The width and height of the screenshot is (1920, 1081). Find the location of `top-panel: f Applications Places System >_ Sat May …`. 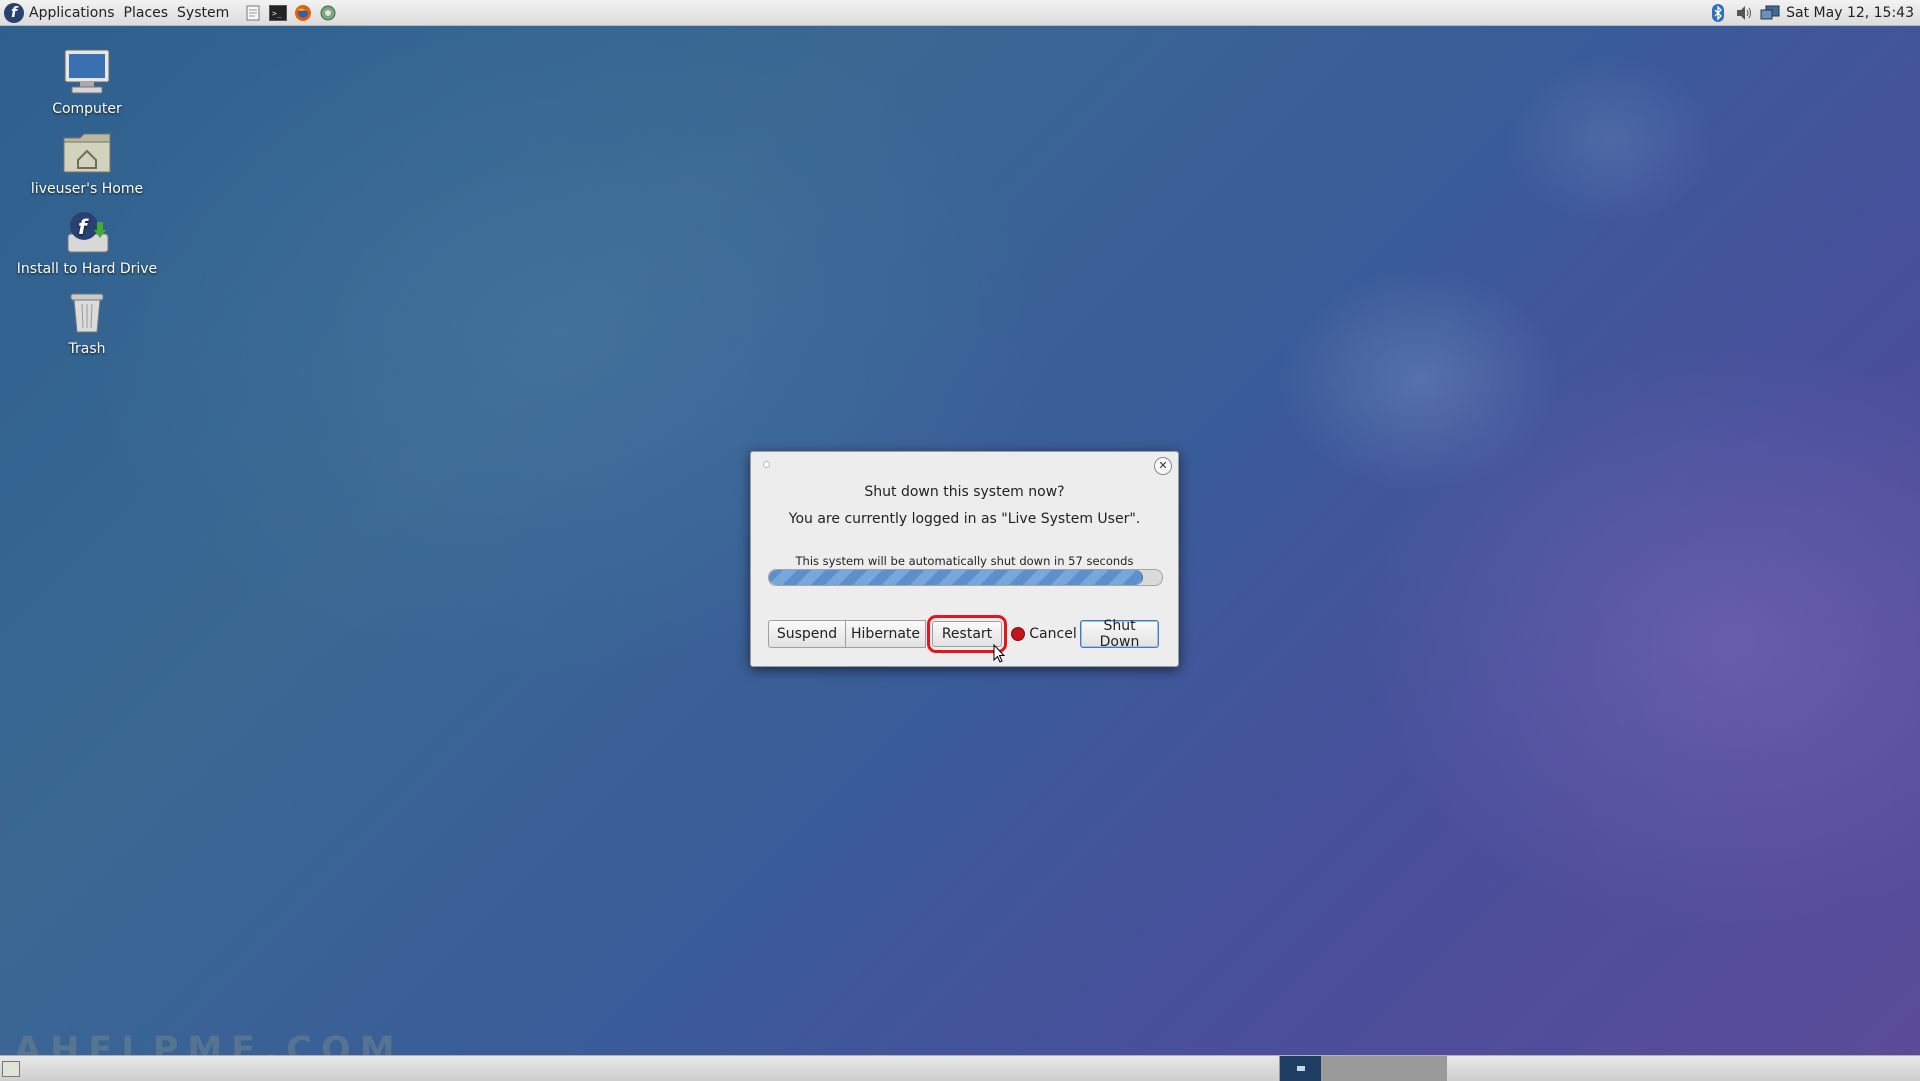

top-panel: f Applications Places System >_ Sat May … is located at coordinates (960, 13).